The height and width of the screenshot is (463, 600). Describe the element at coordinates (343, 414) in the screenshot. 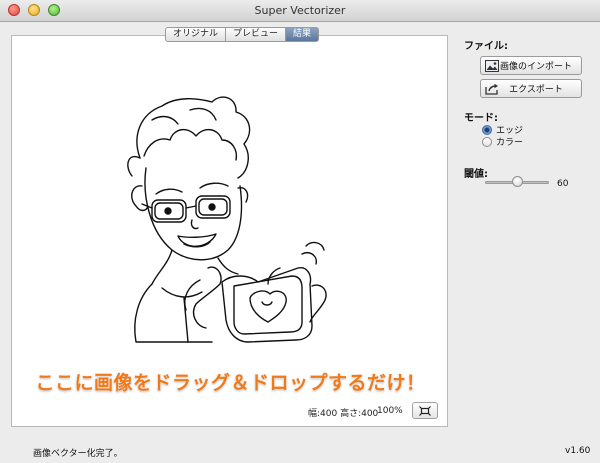

I see `image-size-label: 幅:400 高さ:400` at that location.